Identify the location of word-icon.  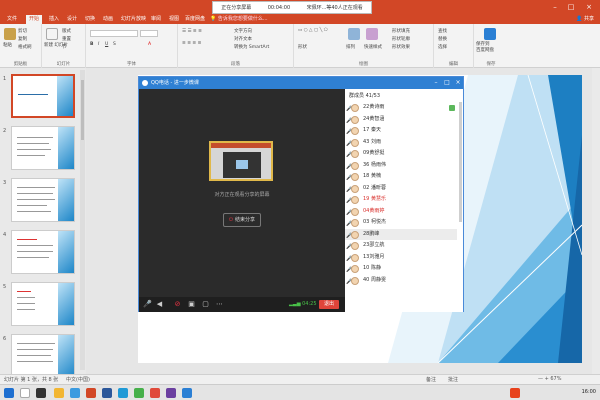
(107, 393).